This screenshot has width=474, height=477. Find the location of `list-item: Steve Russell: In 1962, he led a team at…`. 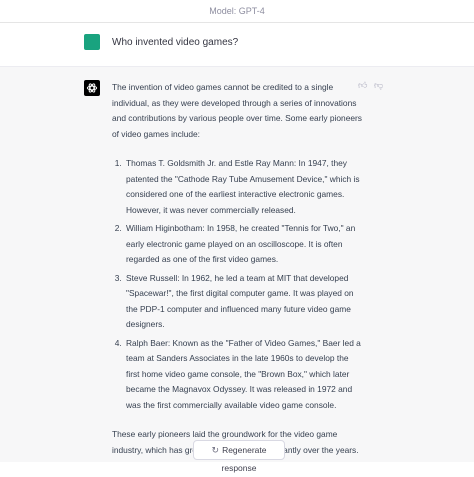

list-item: Steve Russell: In 1962, he led a team at… is located at coordinates (243, 302).